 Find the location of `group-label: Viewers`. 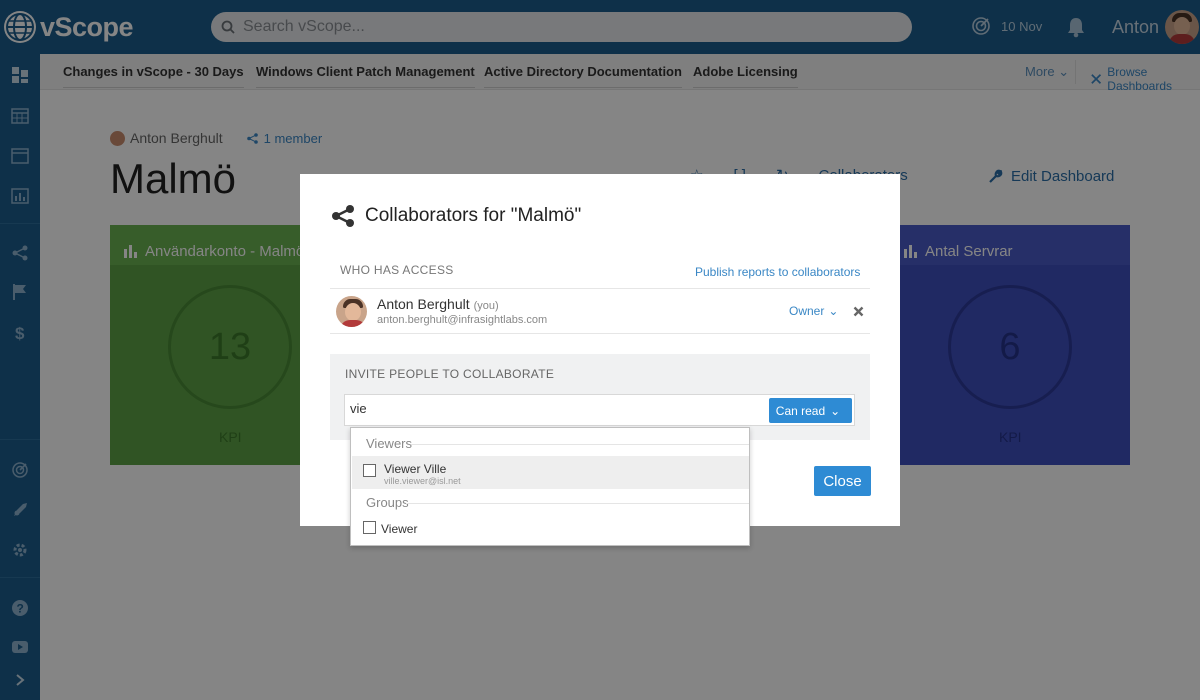

group-label: Viewers is located at coordinates (389, 443).